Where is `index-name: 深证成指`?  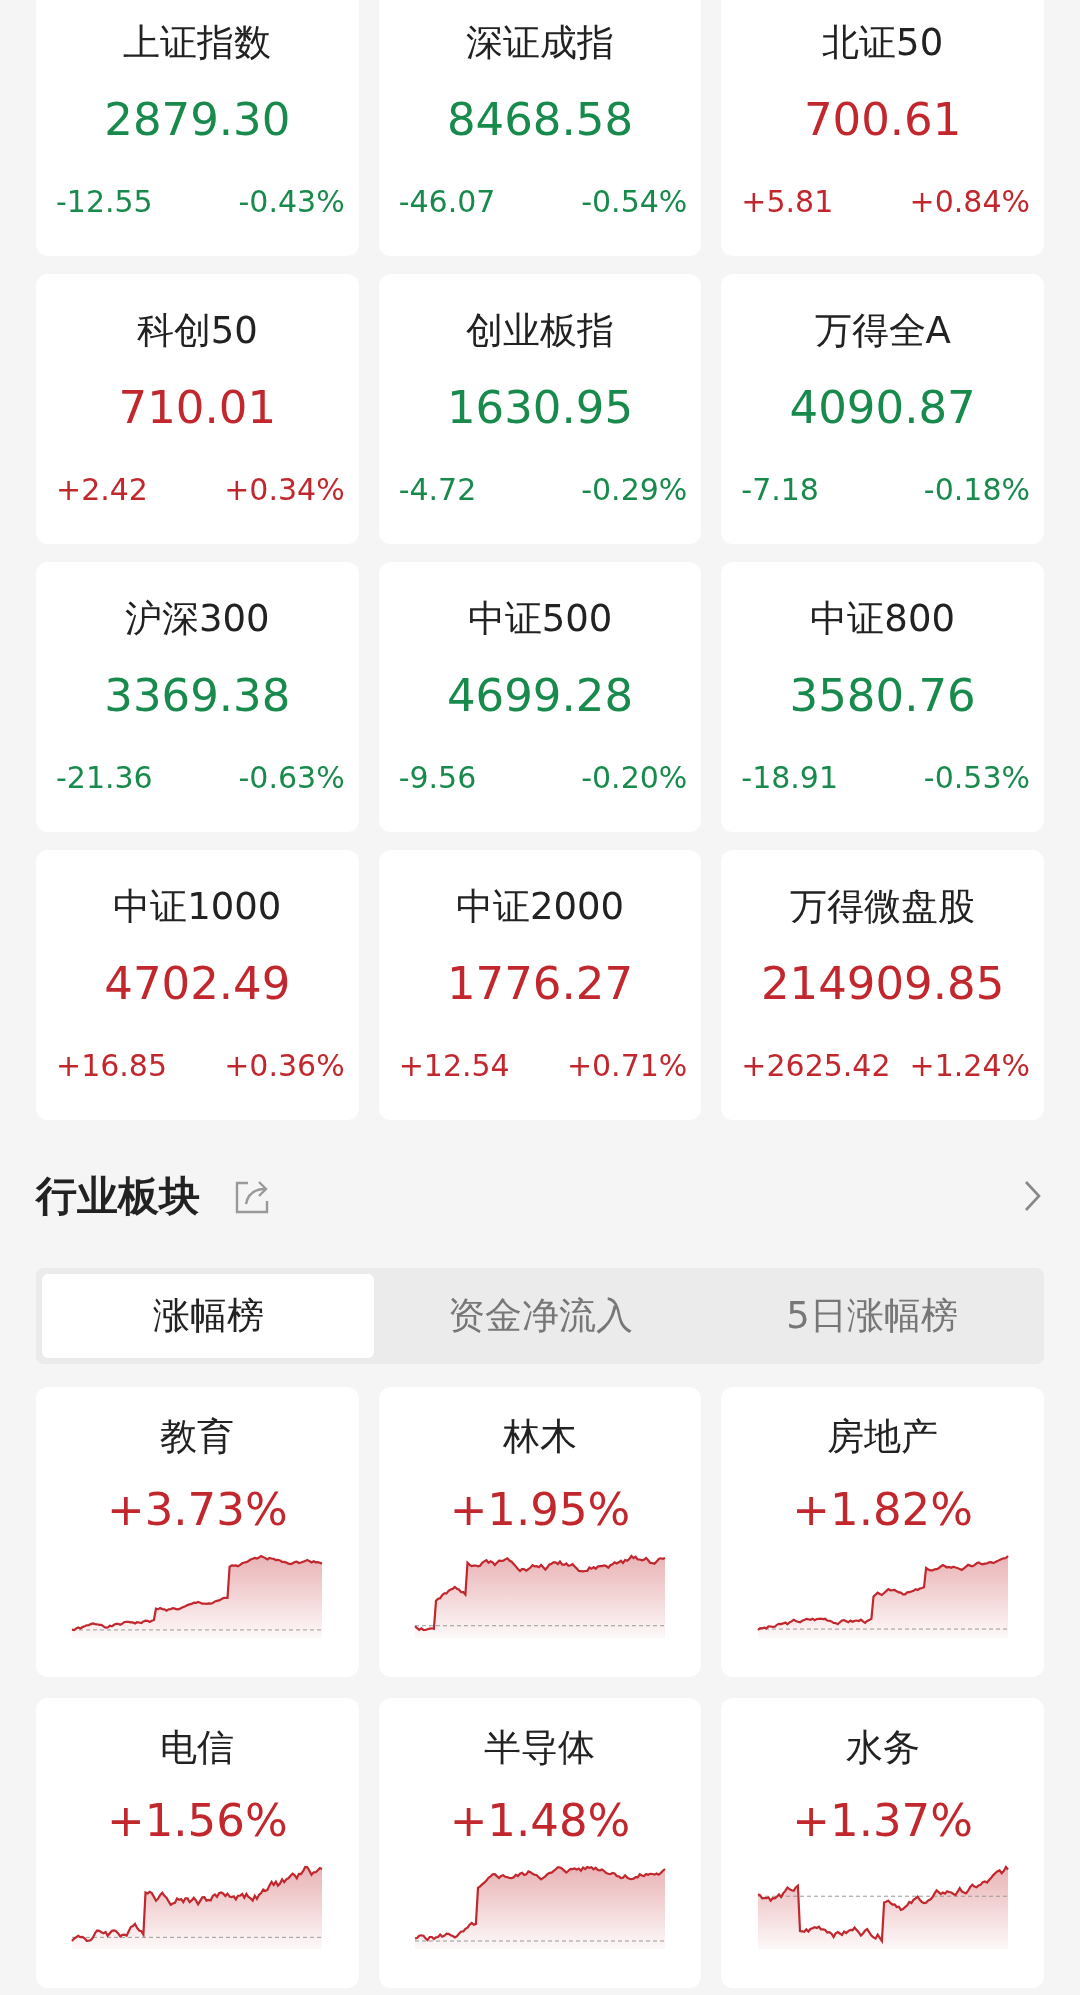 index-name: 深证成指 is located at coordinates (540, 43).